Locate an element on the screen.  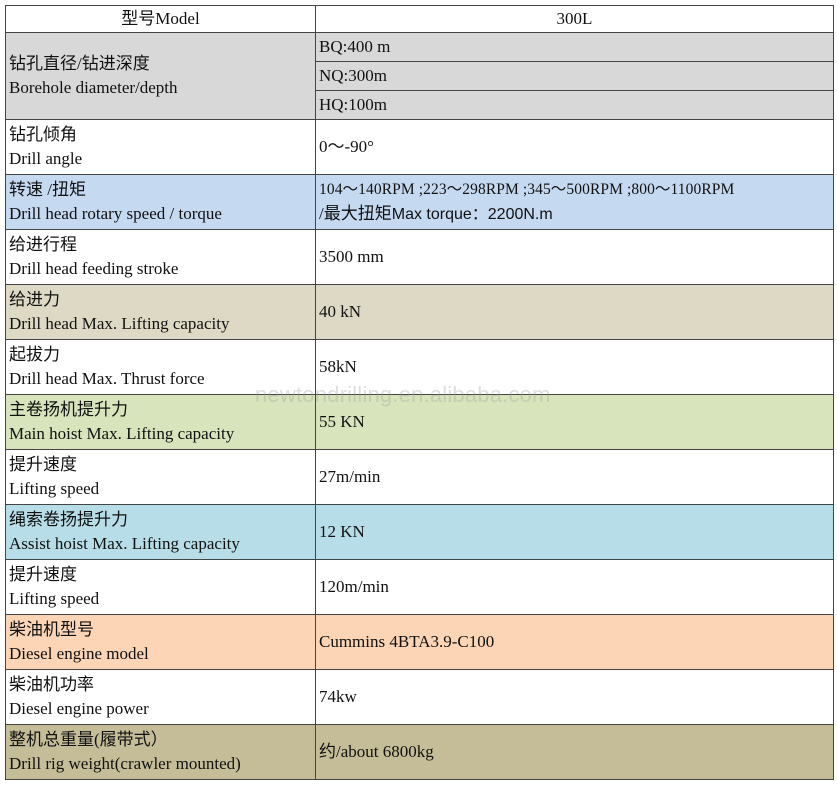
row-label-cn: 给进力 is located at coordinates (34, 299).